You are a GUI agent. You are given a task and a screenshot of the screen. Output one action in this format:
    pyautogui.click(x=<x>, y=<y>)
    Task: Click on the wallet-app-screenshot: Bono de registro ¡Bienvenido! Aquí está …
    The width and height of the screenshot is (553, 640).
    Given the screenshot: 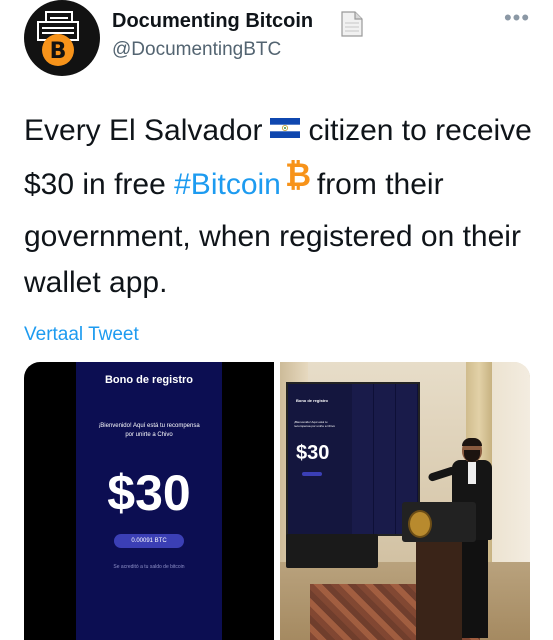 What is the action you would take?
    pyautogui.click(x=149, y=501)
    